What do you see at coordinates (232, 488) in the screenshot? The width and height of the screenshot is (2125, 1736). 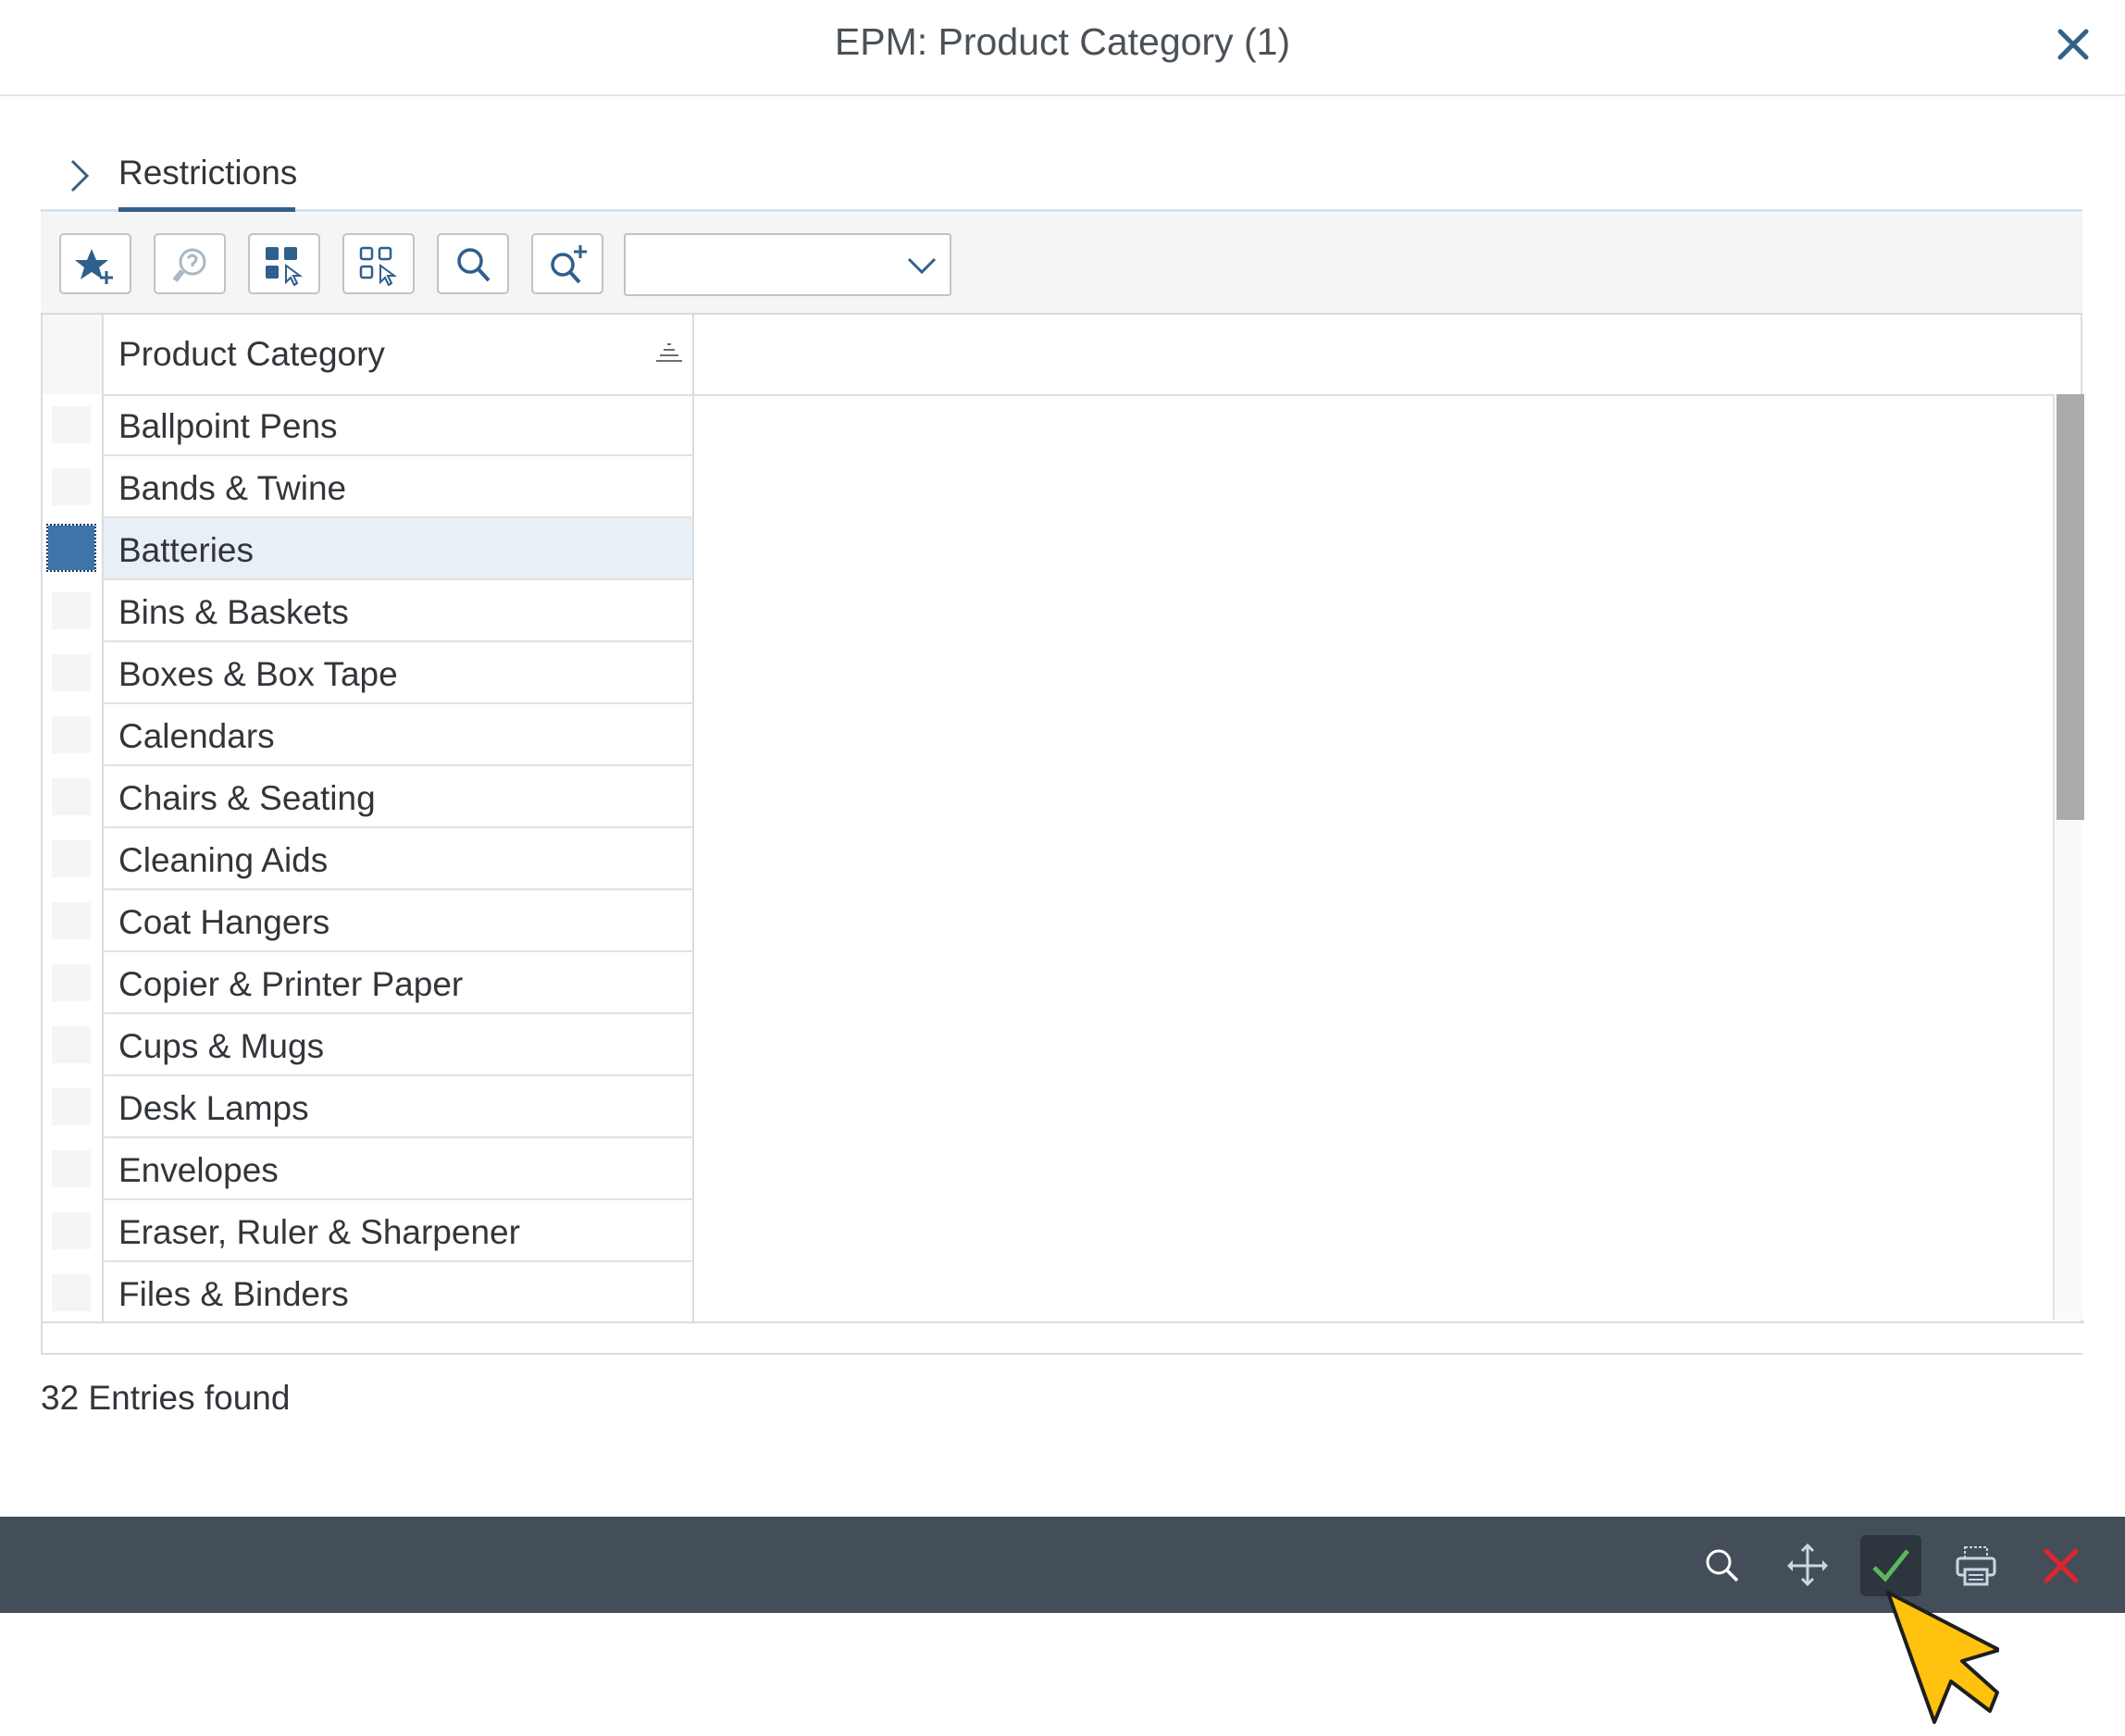 I see `product-category-label: Bands & Twine` at bounding box center [232, 488].